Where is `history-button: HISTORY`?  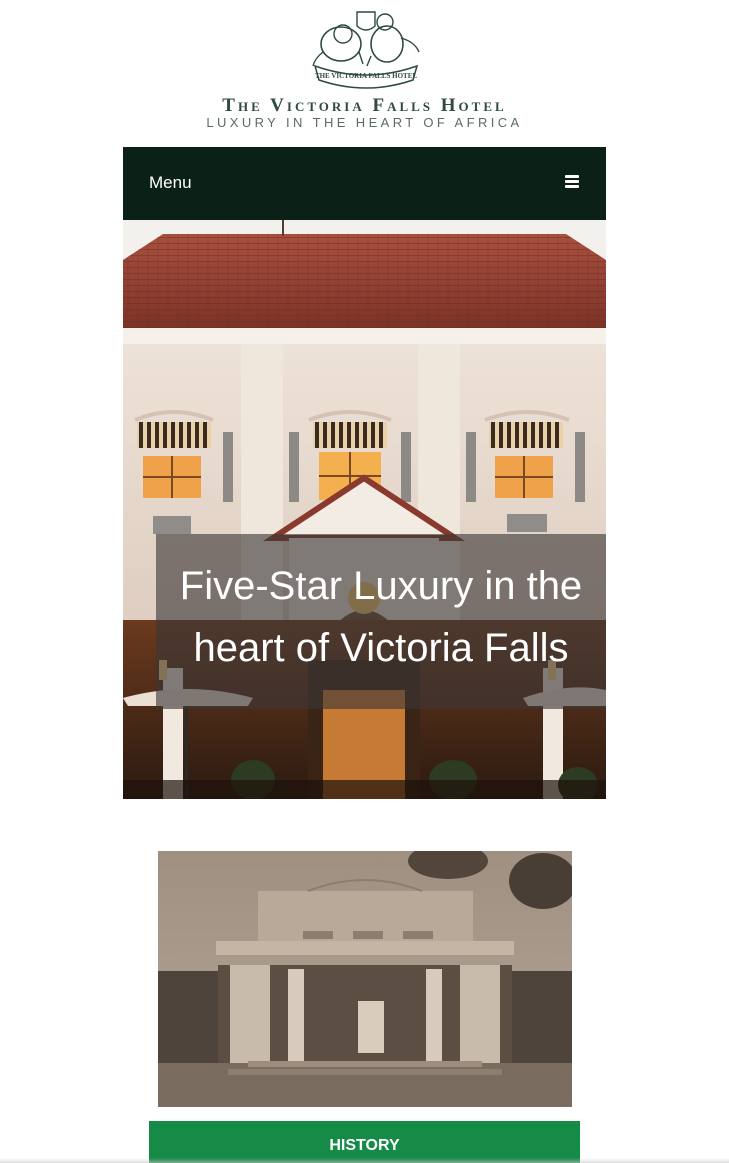 history-button: HISTORY is located at coordinates (364, 1142).